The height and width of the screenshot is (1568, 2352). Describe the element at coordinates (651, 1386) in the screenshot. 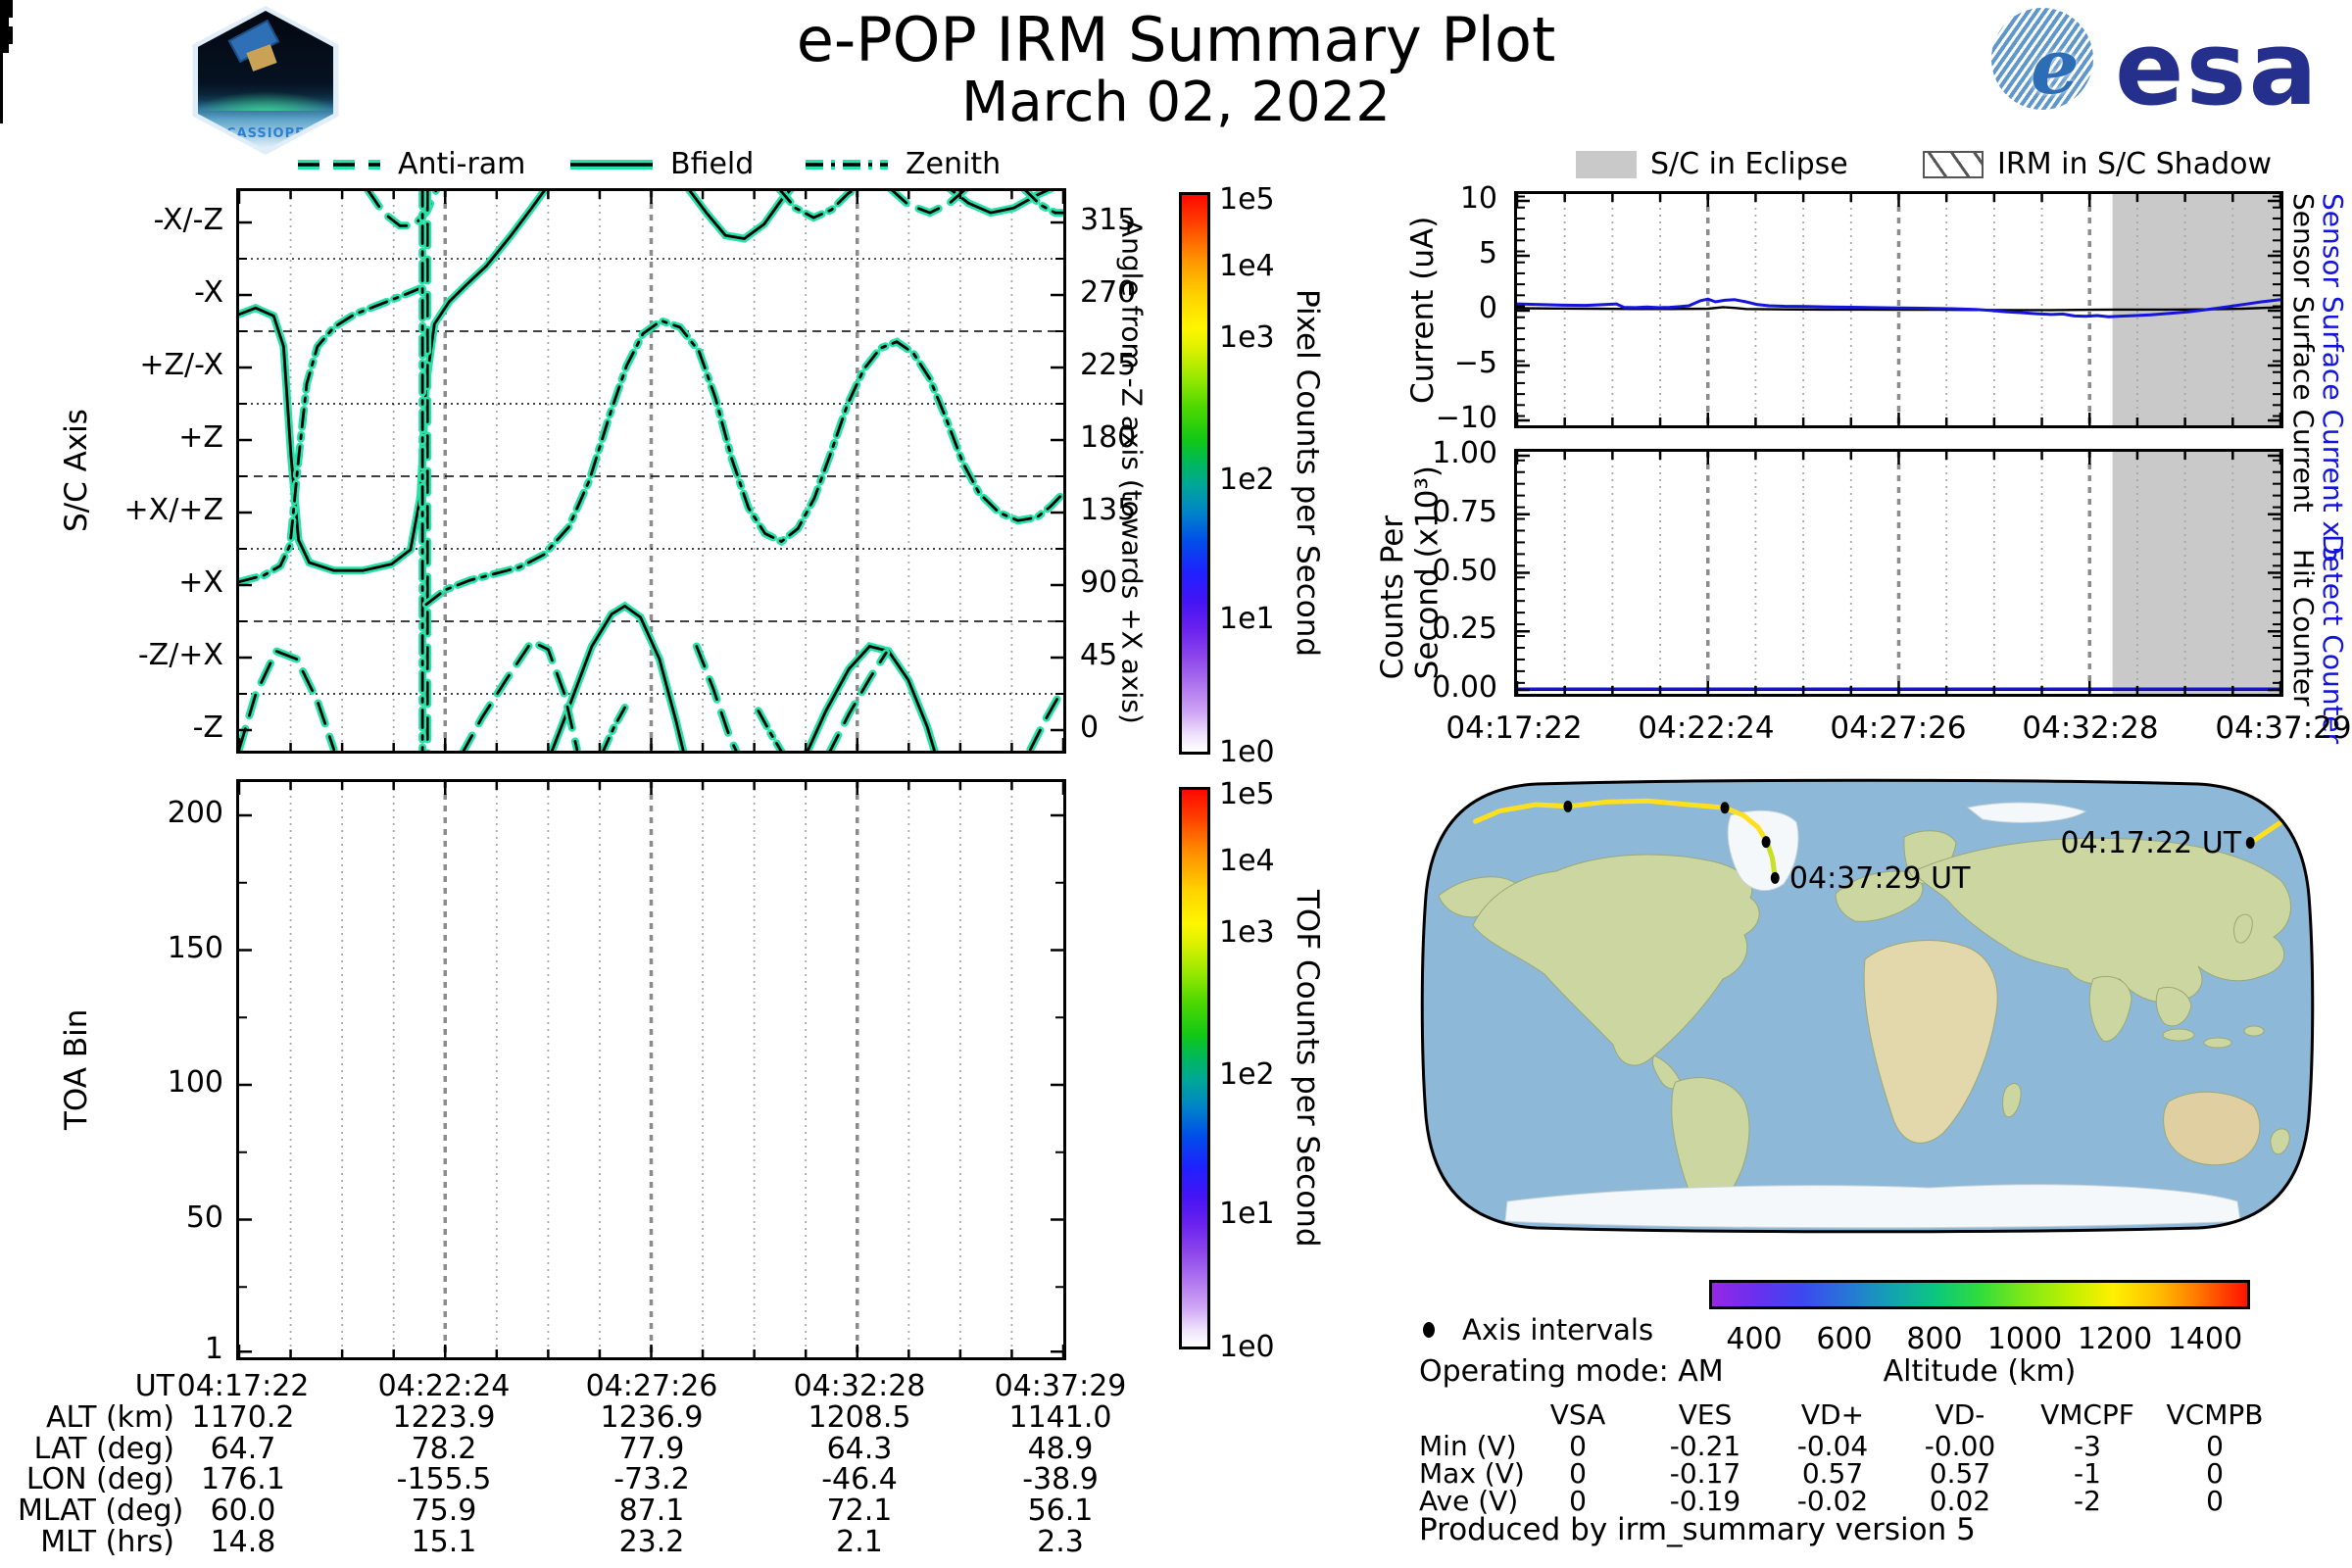

I see `info-cell: 04:27:26` at that location.